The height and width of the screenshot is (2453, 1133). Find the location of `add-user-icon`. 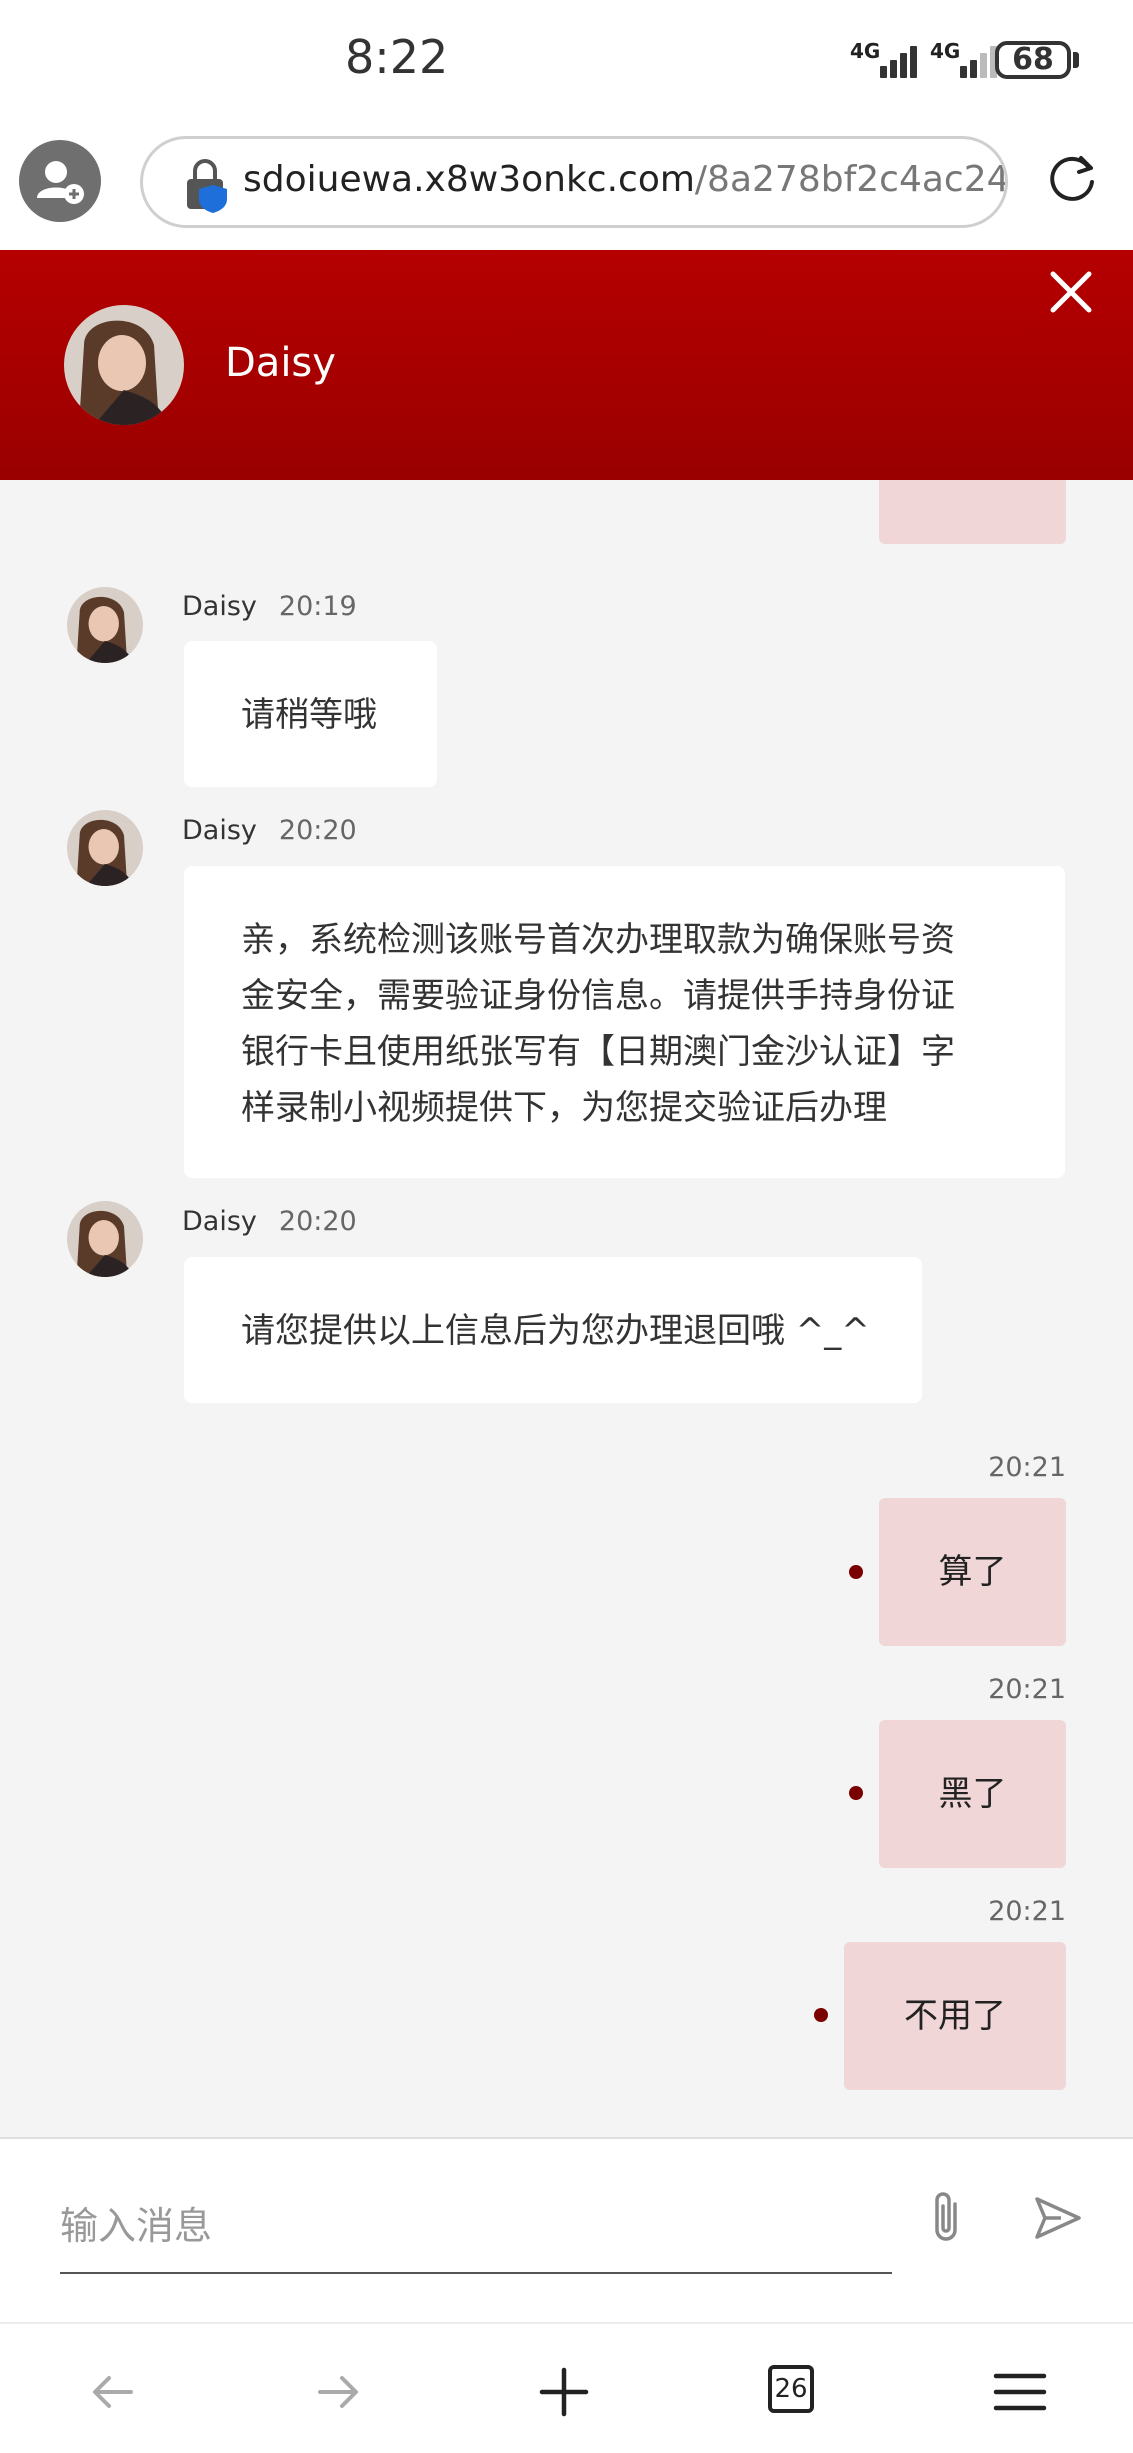

add-user-icon is located at coordinates (60, 182).